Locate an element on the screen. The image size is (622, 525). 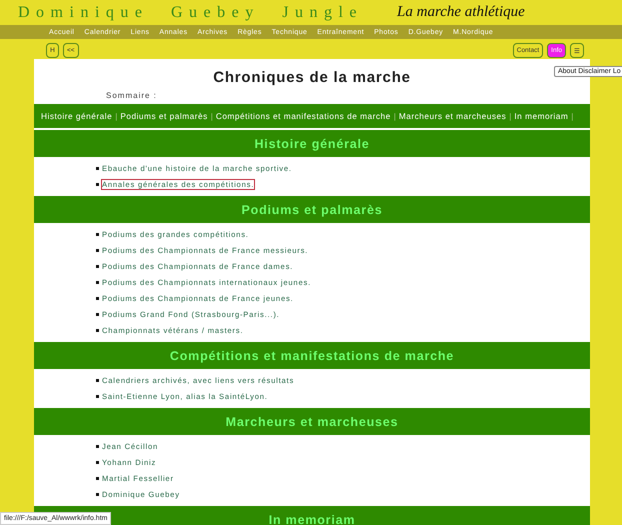
summary-label: Sommaire : is located at coordinates (131, 96).